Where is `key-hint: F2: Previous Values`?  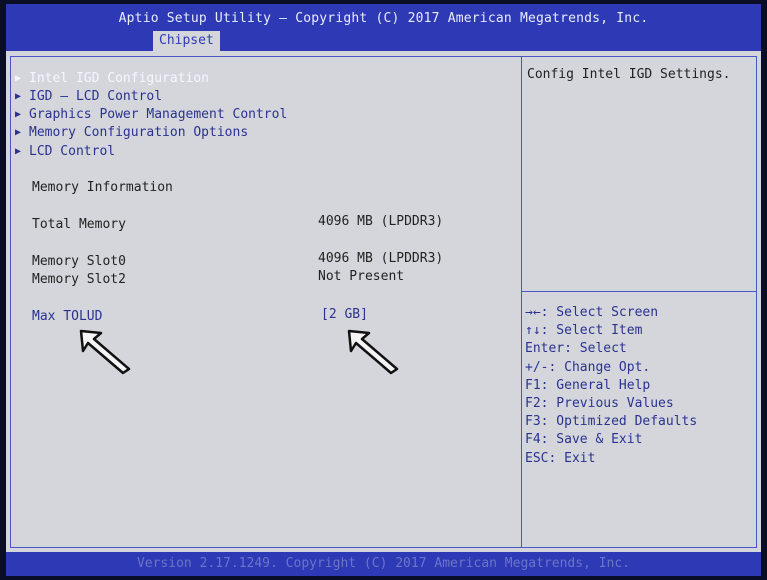 key-hint: F2: Previous Values is located at coordinates (599, 404).